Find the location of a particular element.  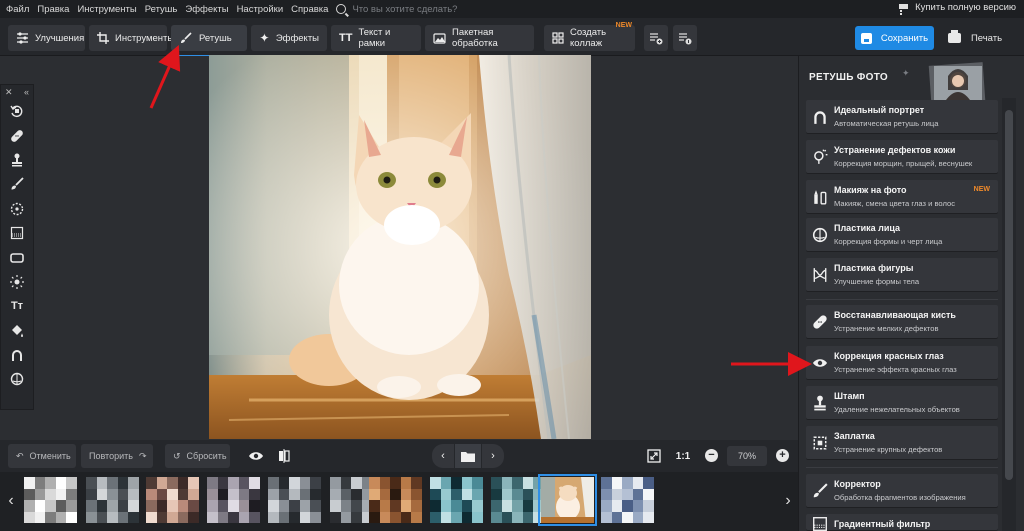

brush-tool is located at coordinates (17, 184).